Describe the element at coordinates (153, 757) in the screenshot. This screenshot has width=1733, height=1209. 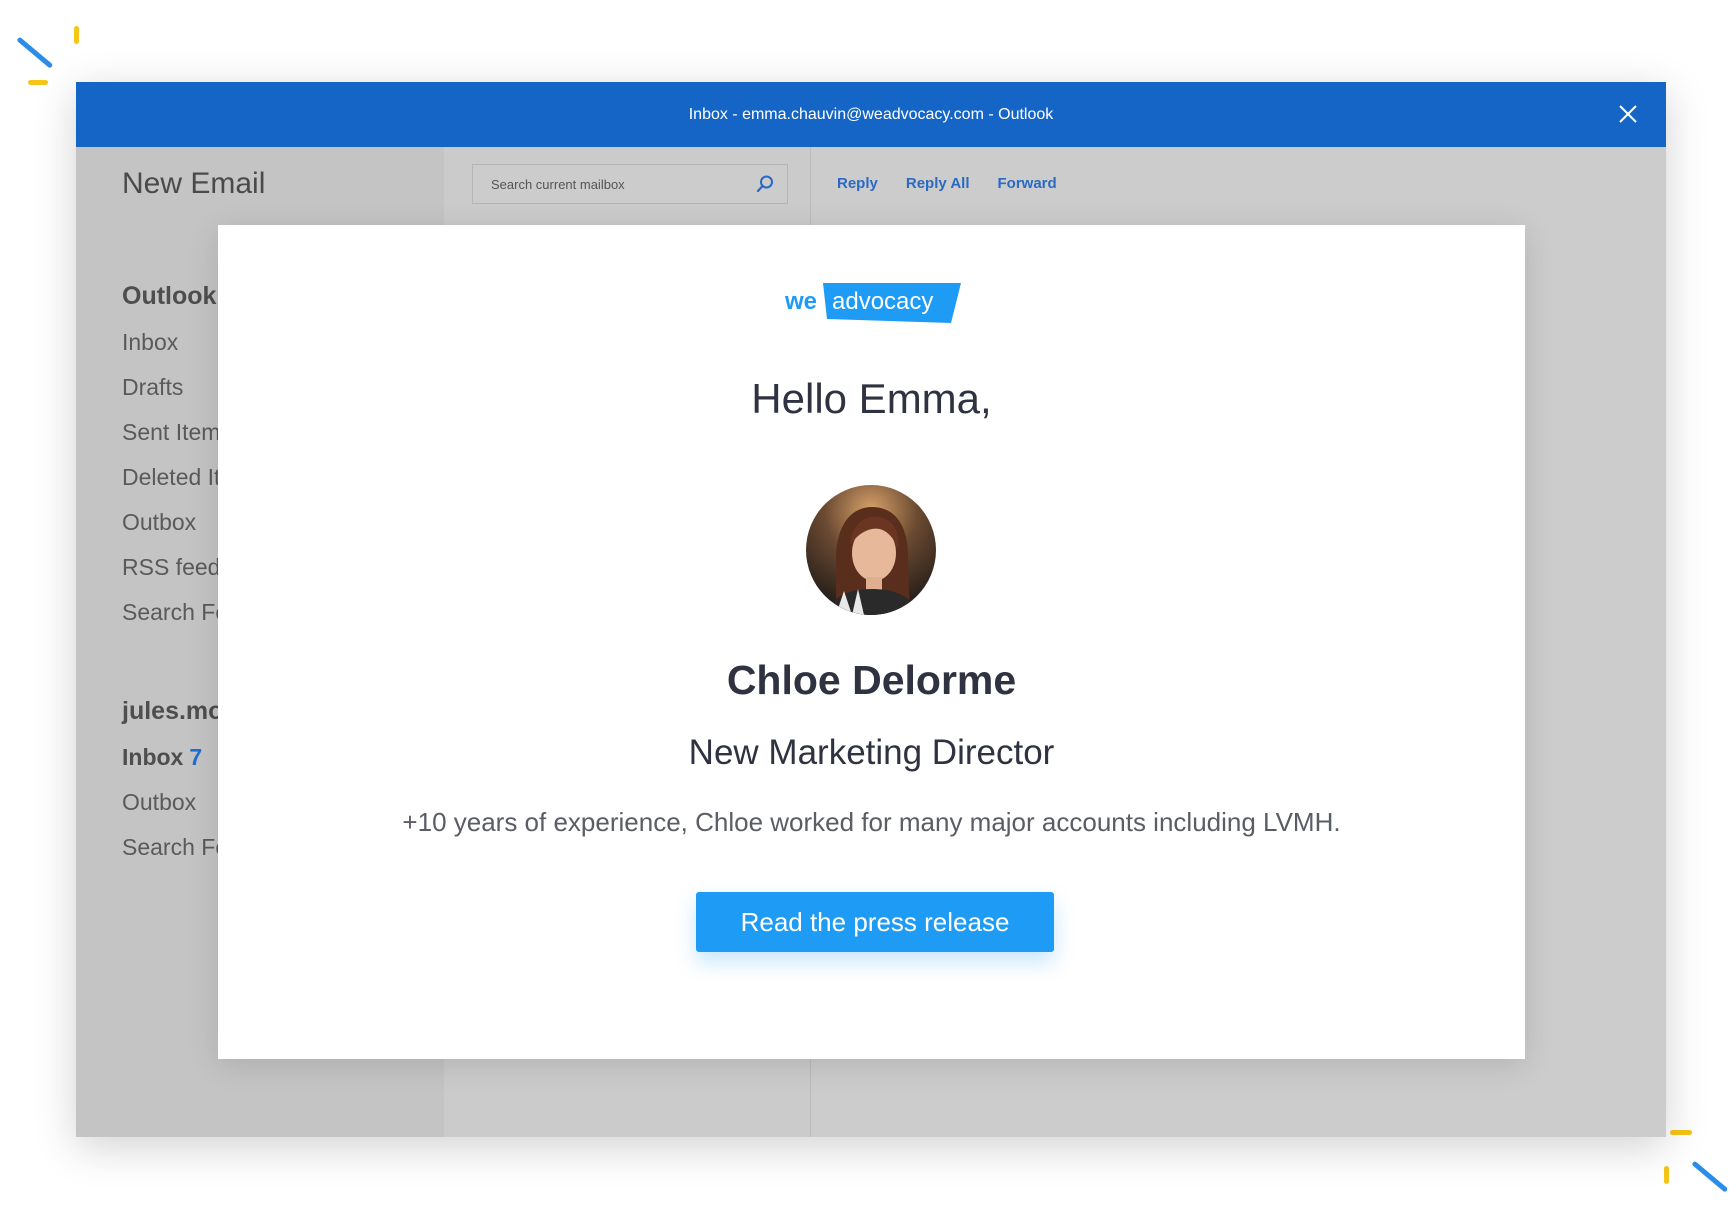
I see `folder-inbox-jules-label: Inbox` at that location.